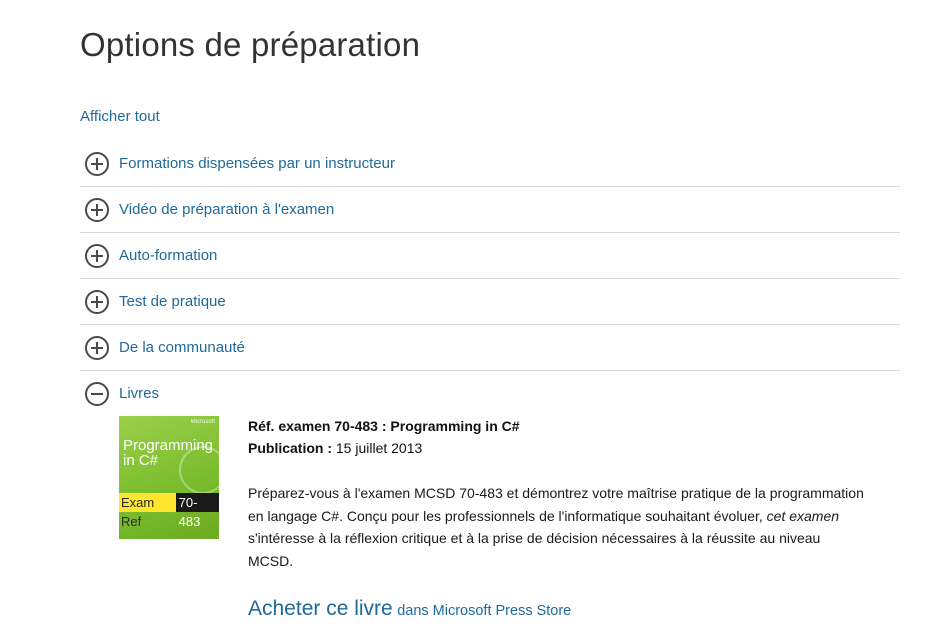  I want to click on cover-ribbon: Exam Ref 70-483, so click(169, 511).